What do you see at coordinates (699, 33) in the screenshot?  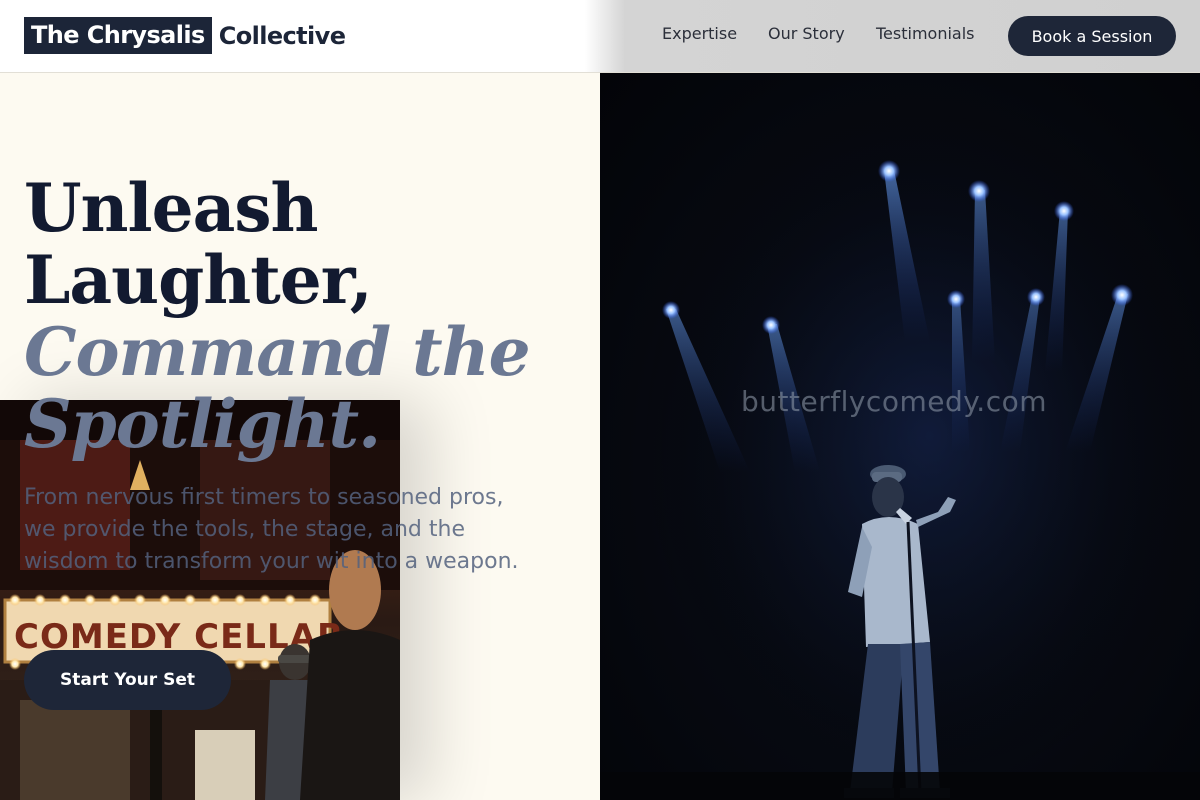 I see `nav-link-expertise: Expertise` at bounding box center [699, 33].